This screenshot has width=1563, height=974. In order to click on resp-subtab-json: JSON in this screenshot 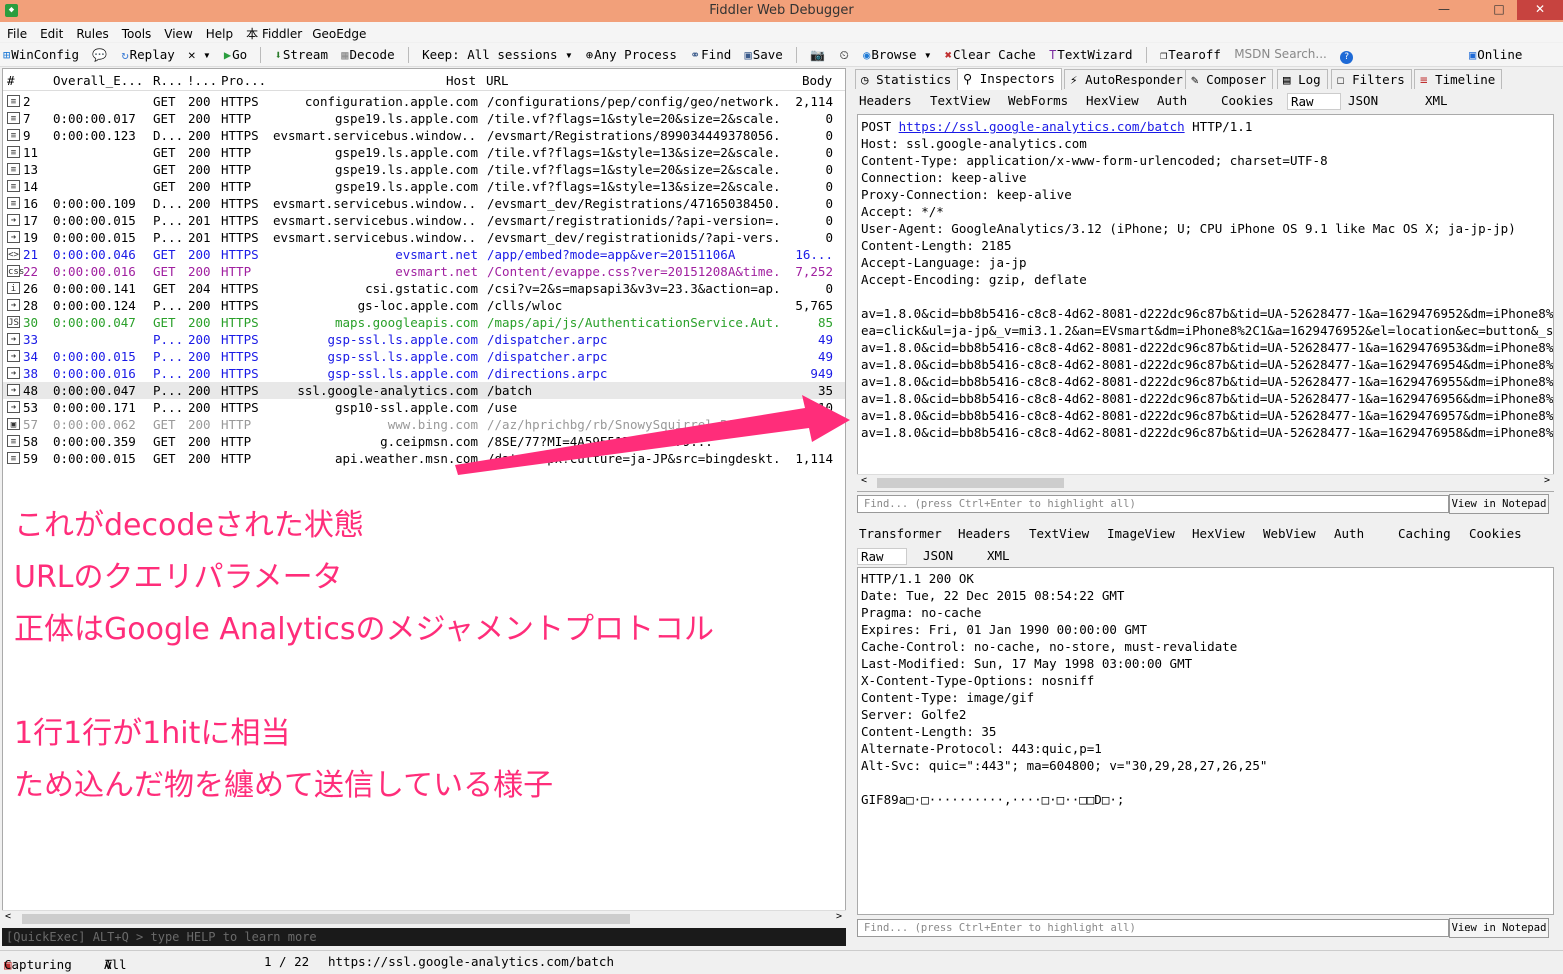, I will do `click(938, 555)`.